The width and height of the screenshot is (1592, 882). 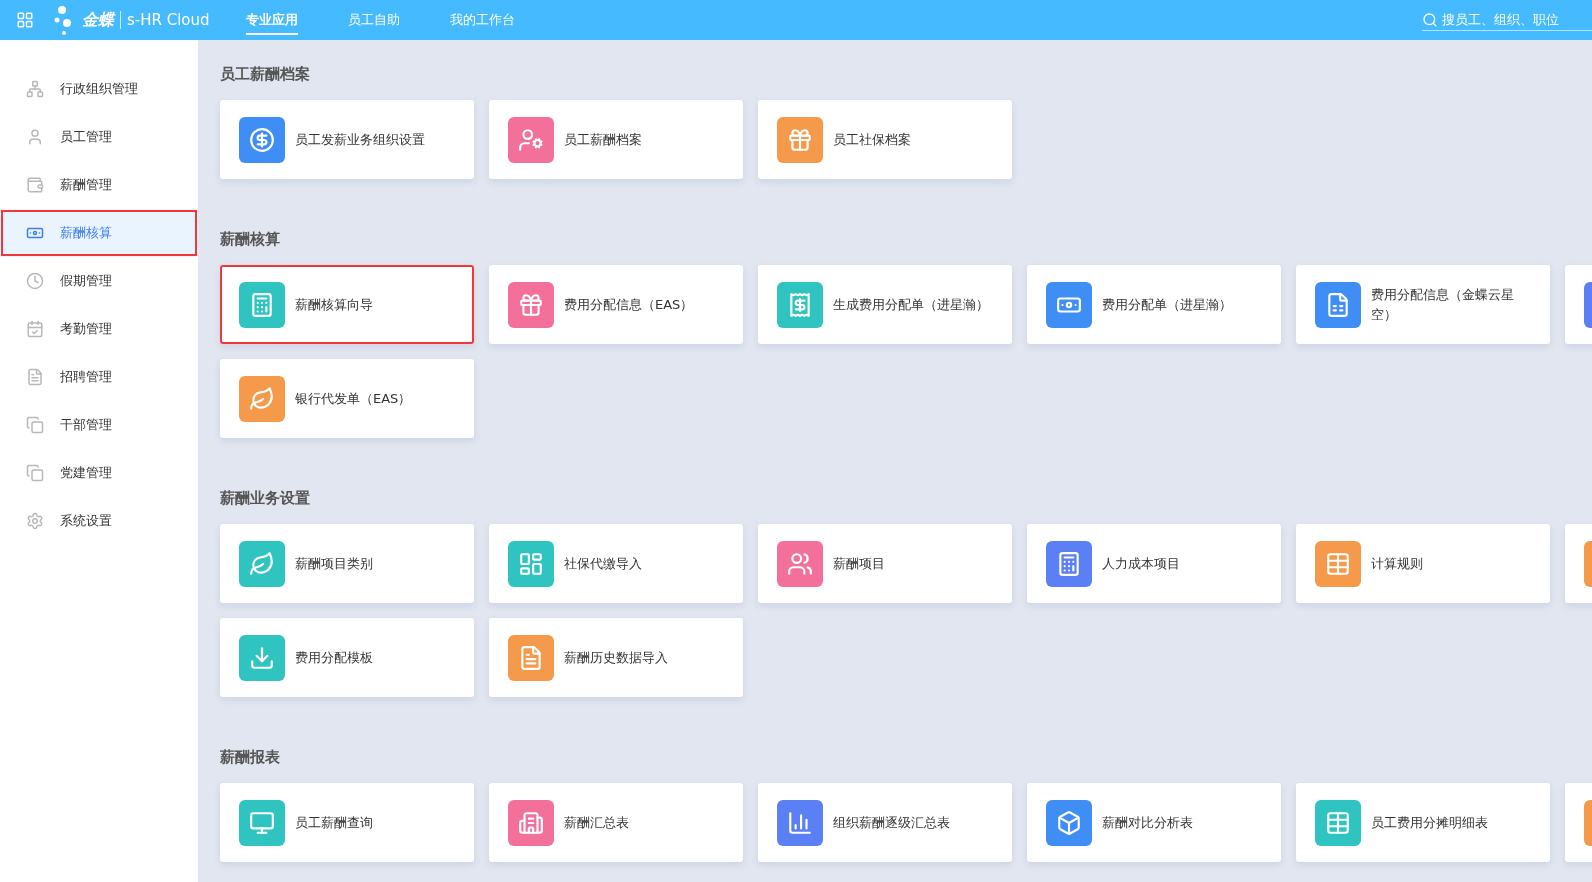 I want to click on app-card: 费用分配单（进星瀚）, so click(x=1154, y=304).